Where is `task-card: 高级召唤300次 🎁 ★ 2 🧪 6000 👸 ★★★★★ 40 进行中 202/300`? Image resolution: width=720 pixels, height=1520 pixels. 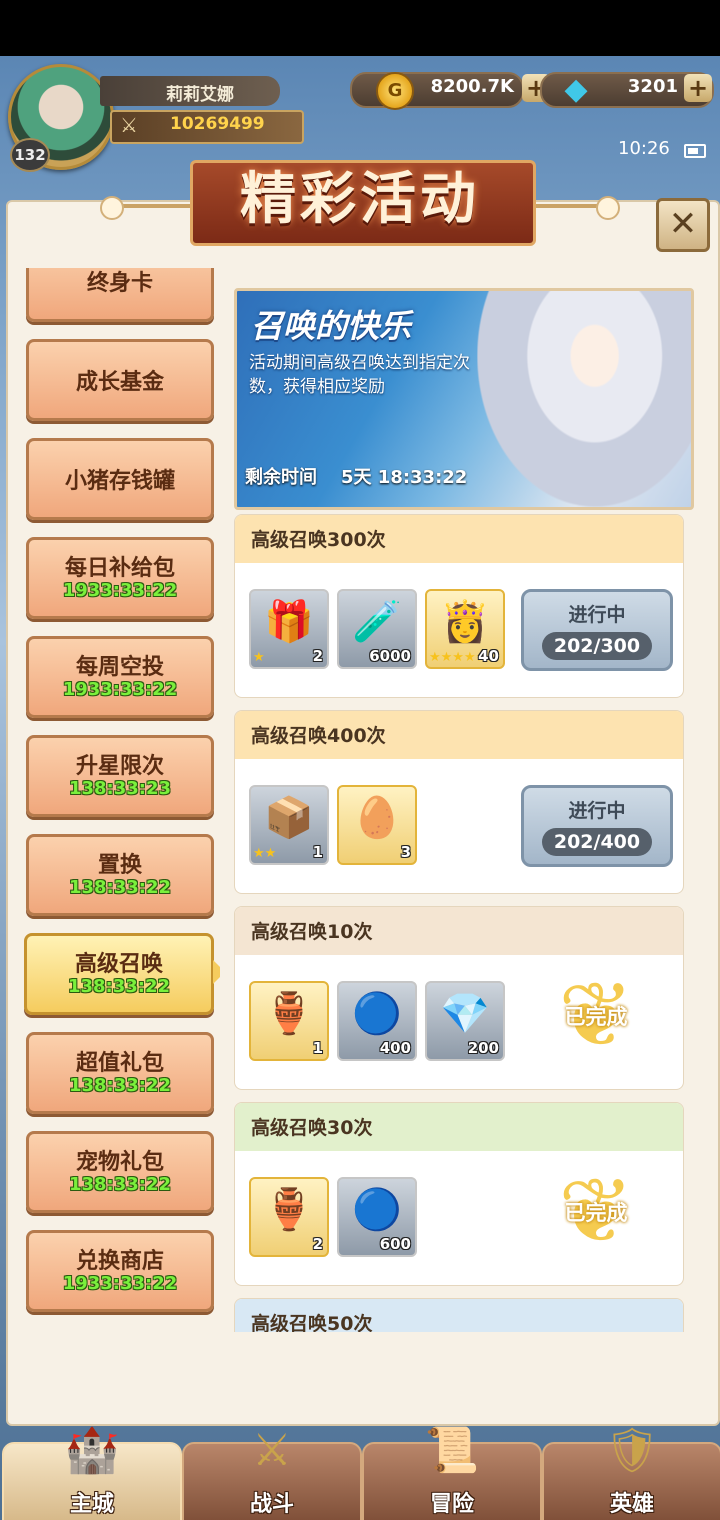 task-card: 高级召唤300次 🎁 ★ 2 🧪 6000 👸 ★★★★★ 40 进行中 202/300 is located at coordinates (459, 606).